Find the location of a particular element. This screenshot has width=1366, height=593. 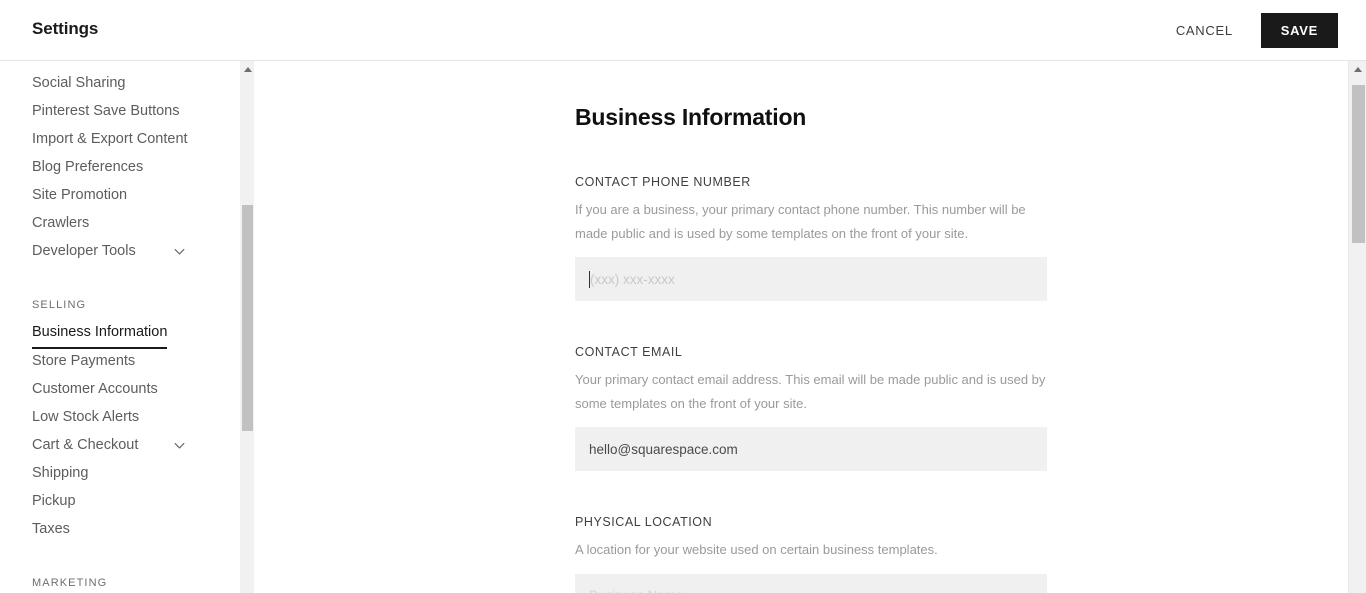

field-placeholder: (xxx) xxx-xxxx is located at coordinates (632, 279).